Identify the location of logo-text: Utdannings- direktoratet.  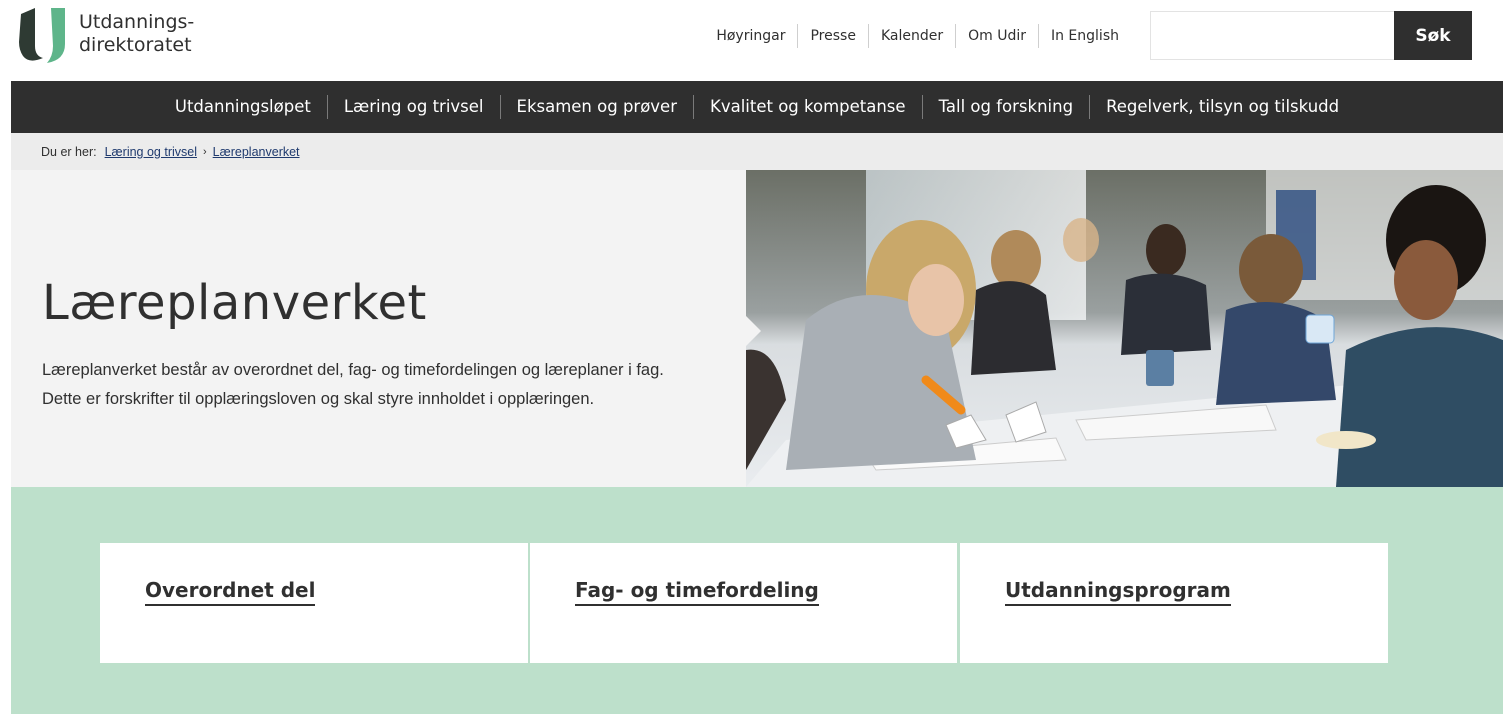
(136, 34).